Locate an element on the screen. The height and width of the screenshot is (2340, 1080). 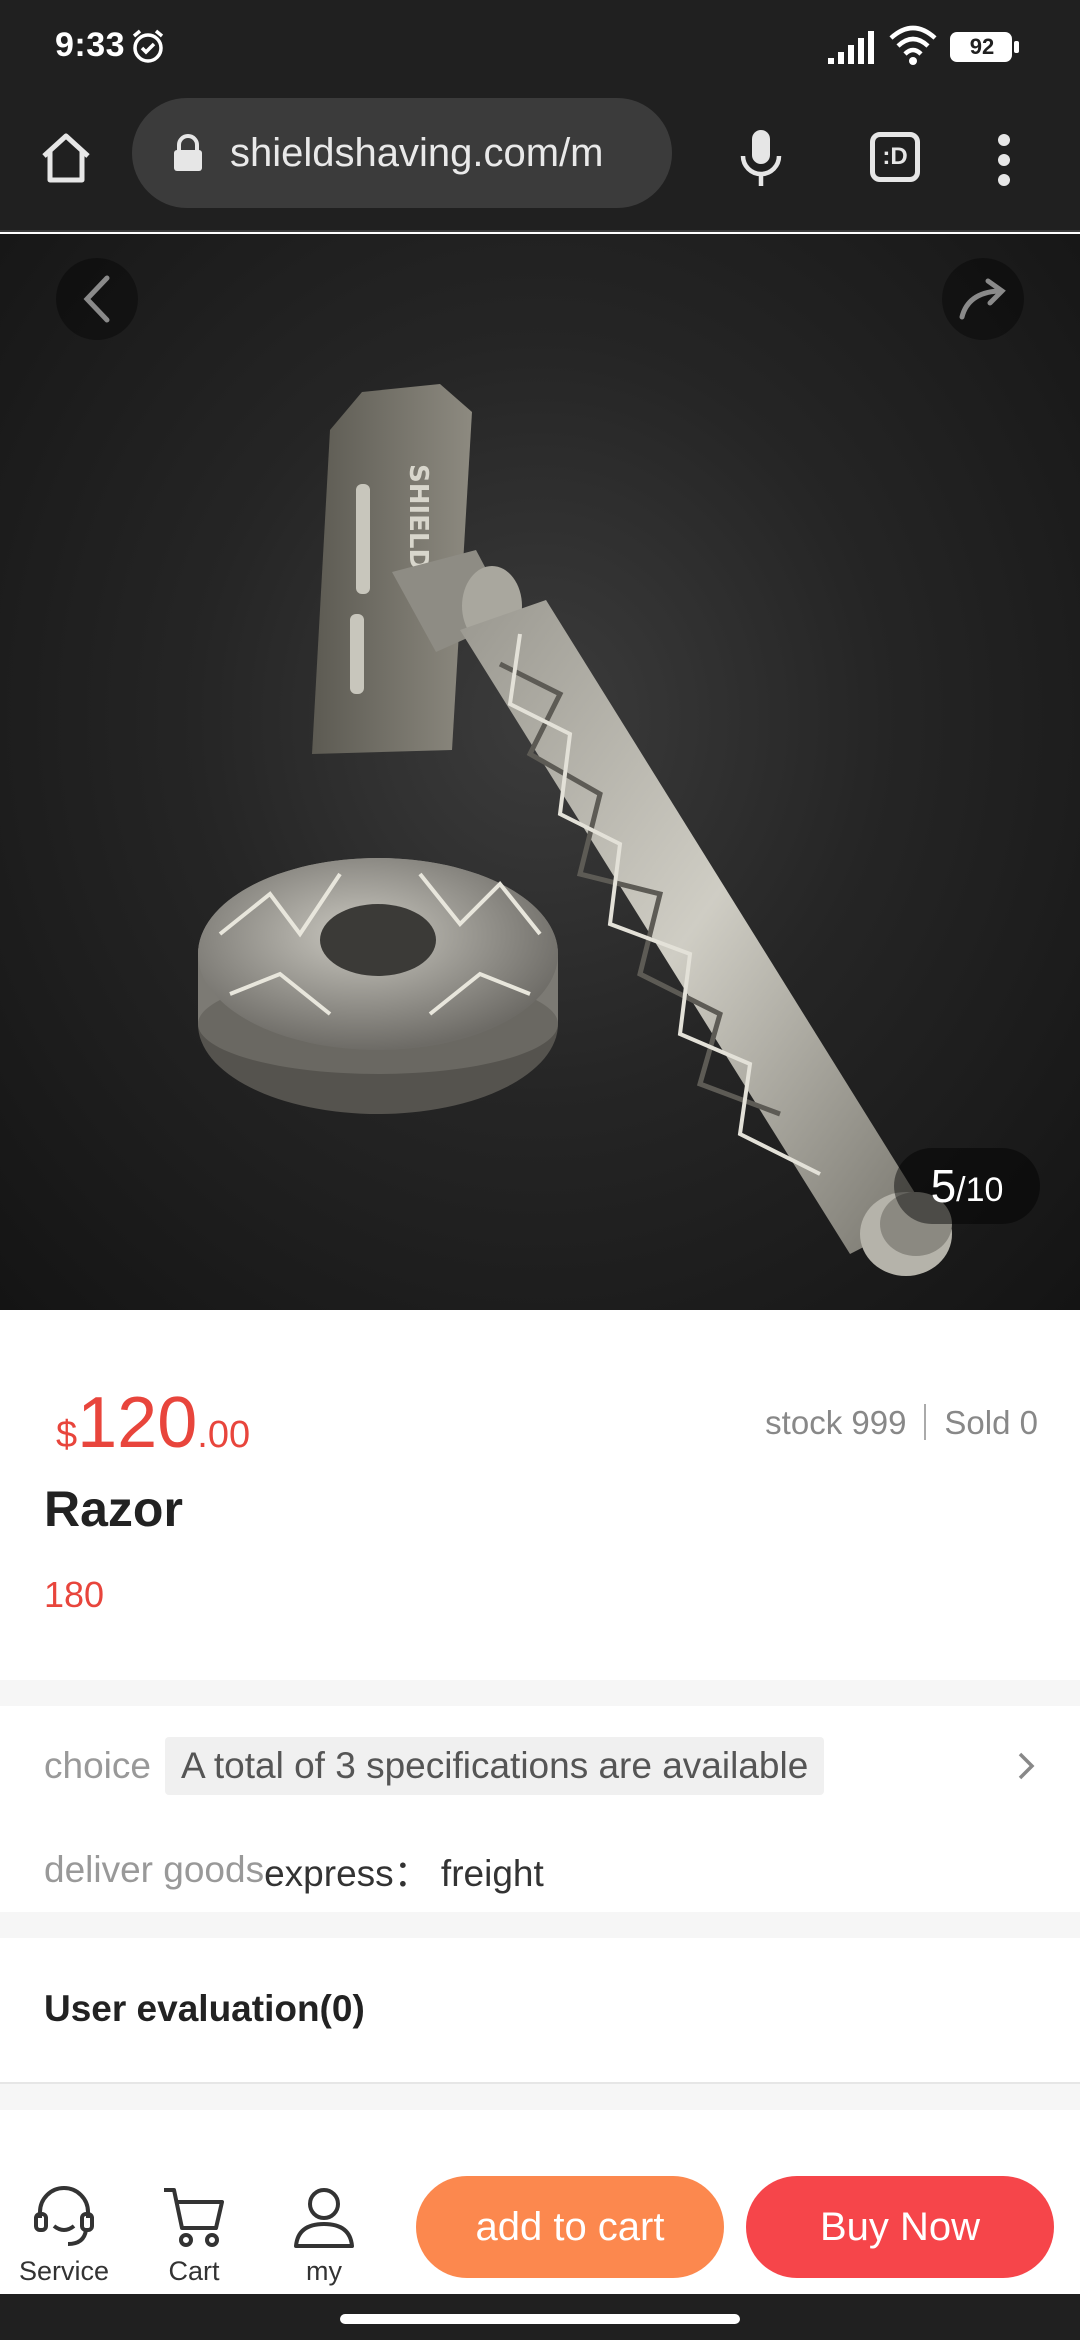
gallery-counter: 5 /10 is located at coordinates (967, 1186).